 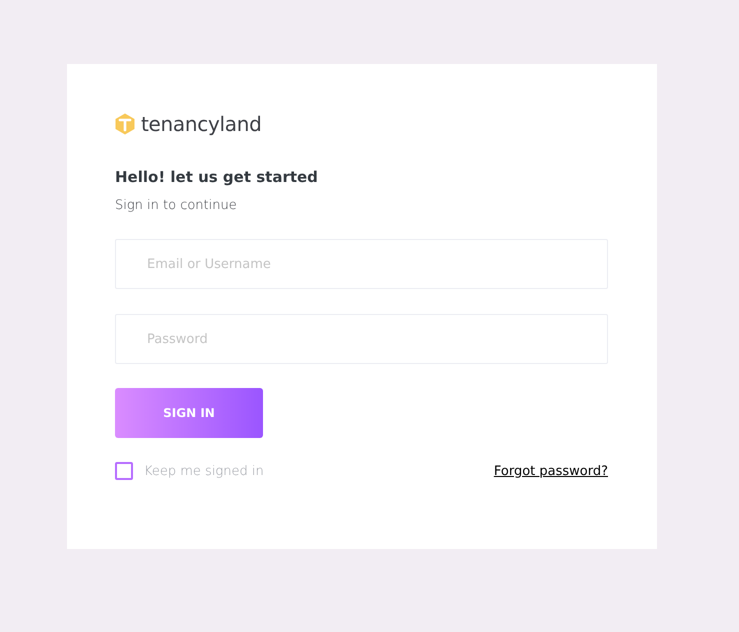 I want to click on email-field: Email or Username, so click(x=361, y=264).